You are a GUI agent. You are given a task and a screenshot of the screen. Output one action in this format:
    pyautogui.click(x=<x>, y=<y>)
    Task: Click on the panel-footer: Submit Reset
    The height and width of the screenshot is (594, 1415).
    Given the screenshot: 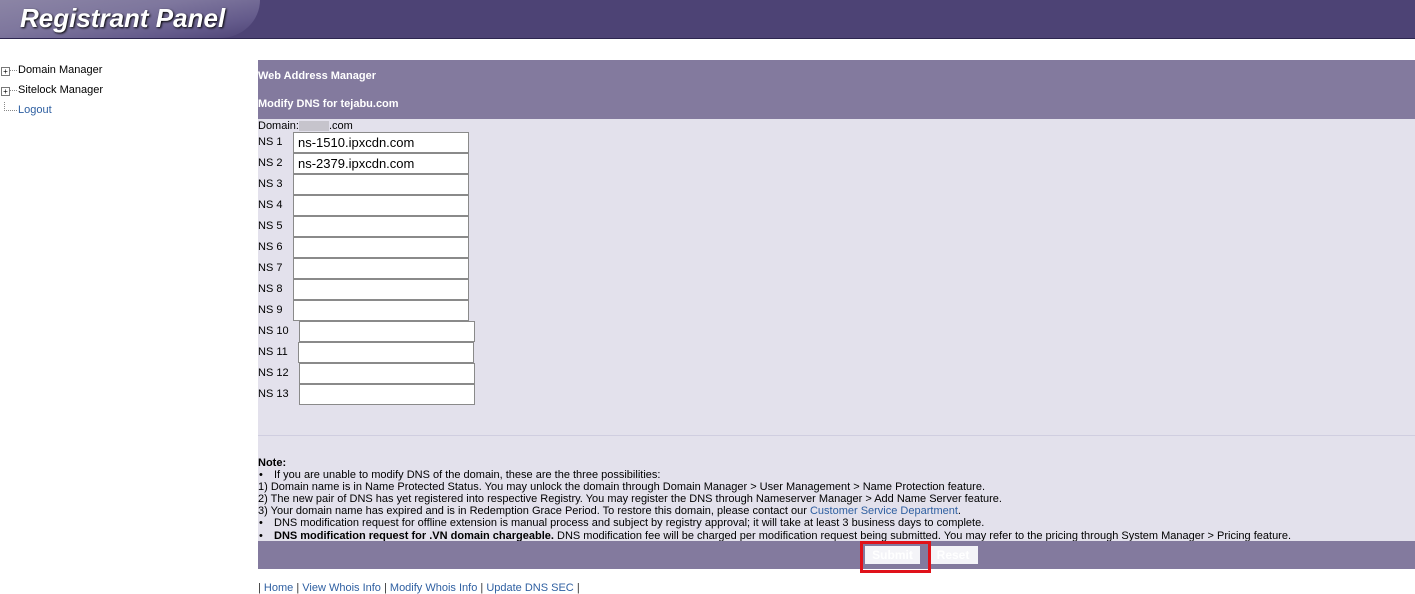 What is the action you would take?
    pyautogui.click(x=836, y=555)
    